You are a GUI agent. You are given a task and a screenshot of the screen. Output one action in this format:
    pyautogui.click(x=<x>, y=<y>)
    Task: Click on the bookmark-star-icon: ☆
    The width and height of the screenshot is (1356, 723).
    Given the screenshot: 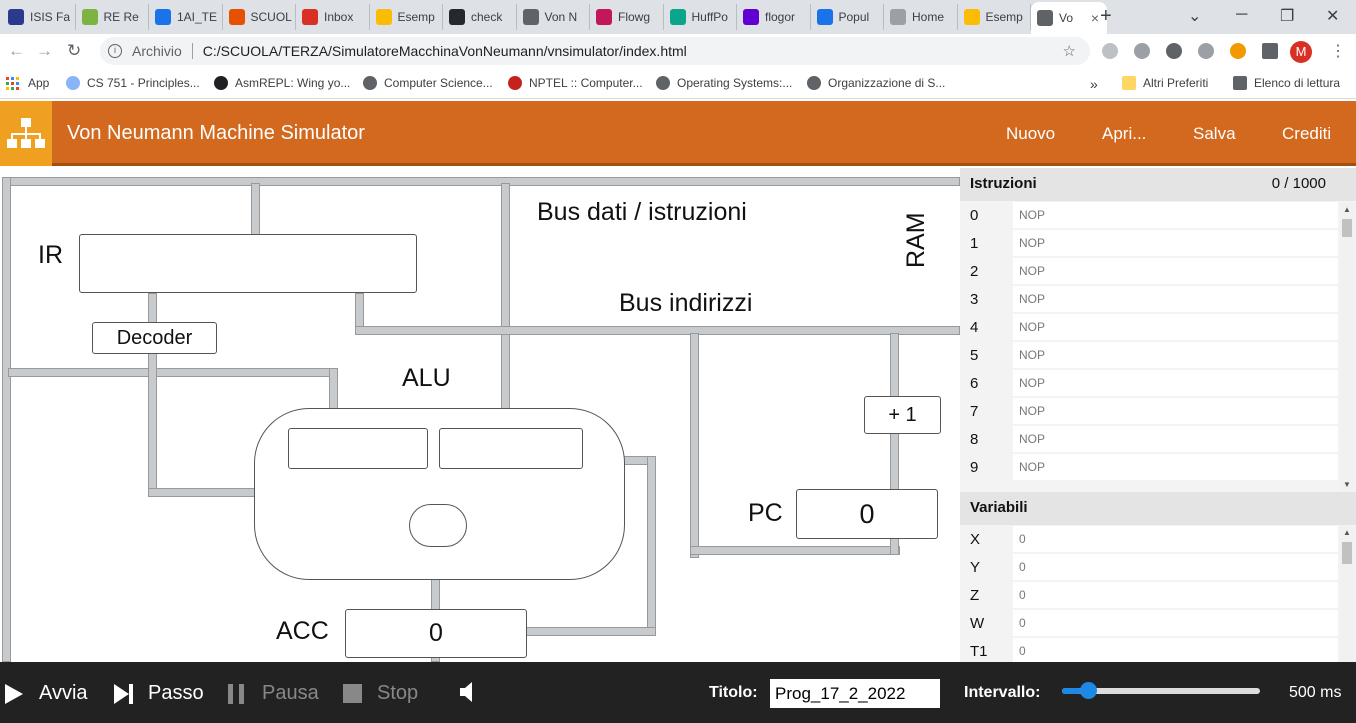 What is the action you would take?
    pyautogui.click(x=1069, y=51)
    